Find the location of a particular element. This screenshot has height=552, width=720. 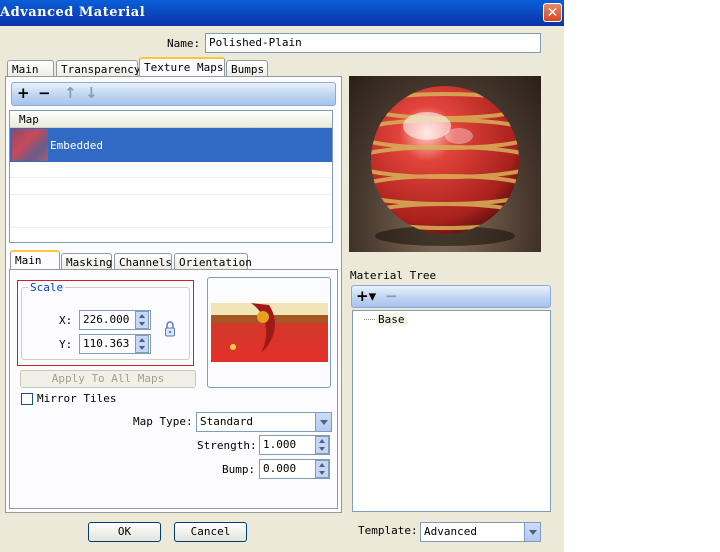

name-label: Name: is located at coordinates (184, 43).